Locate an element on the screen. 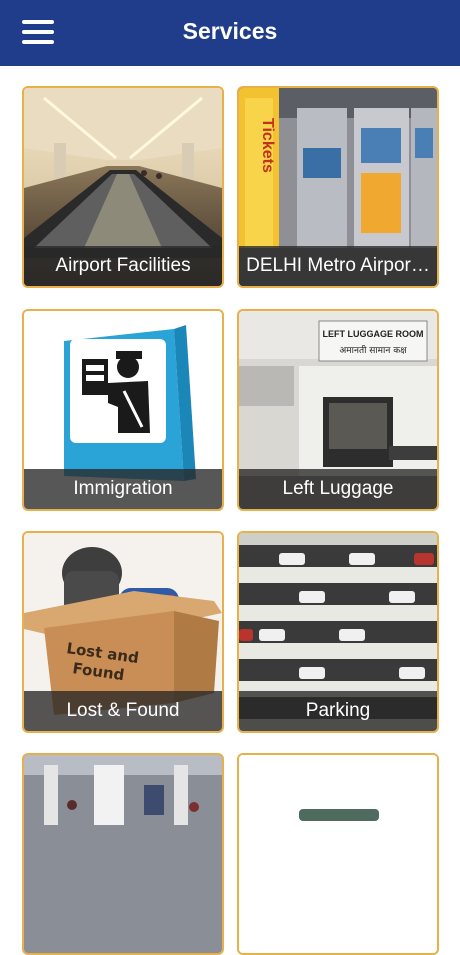  vehicle-image is located at coordinates (338, 854).